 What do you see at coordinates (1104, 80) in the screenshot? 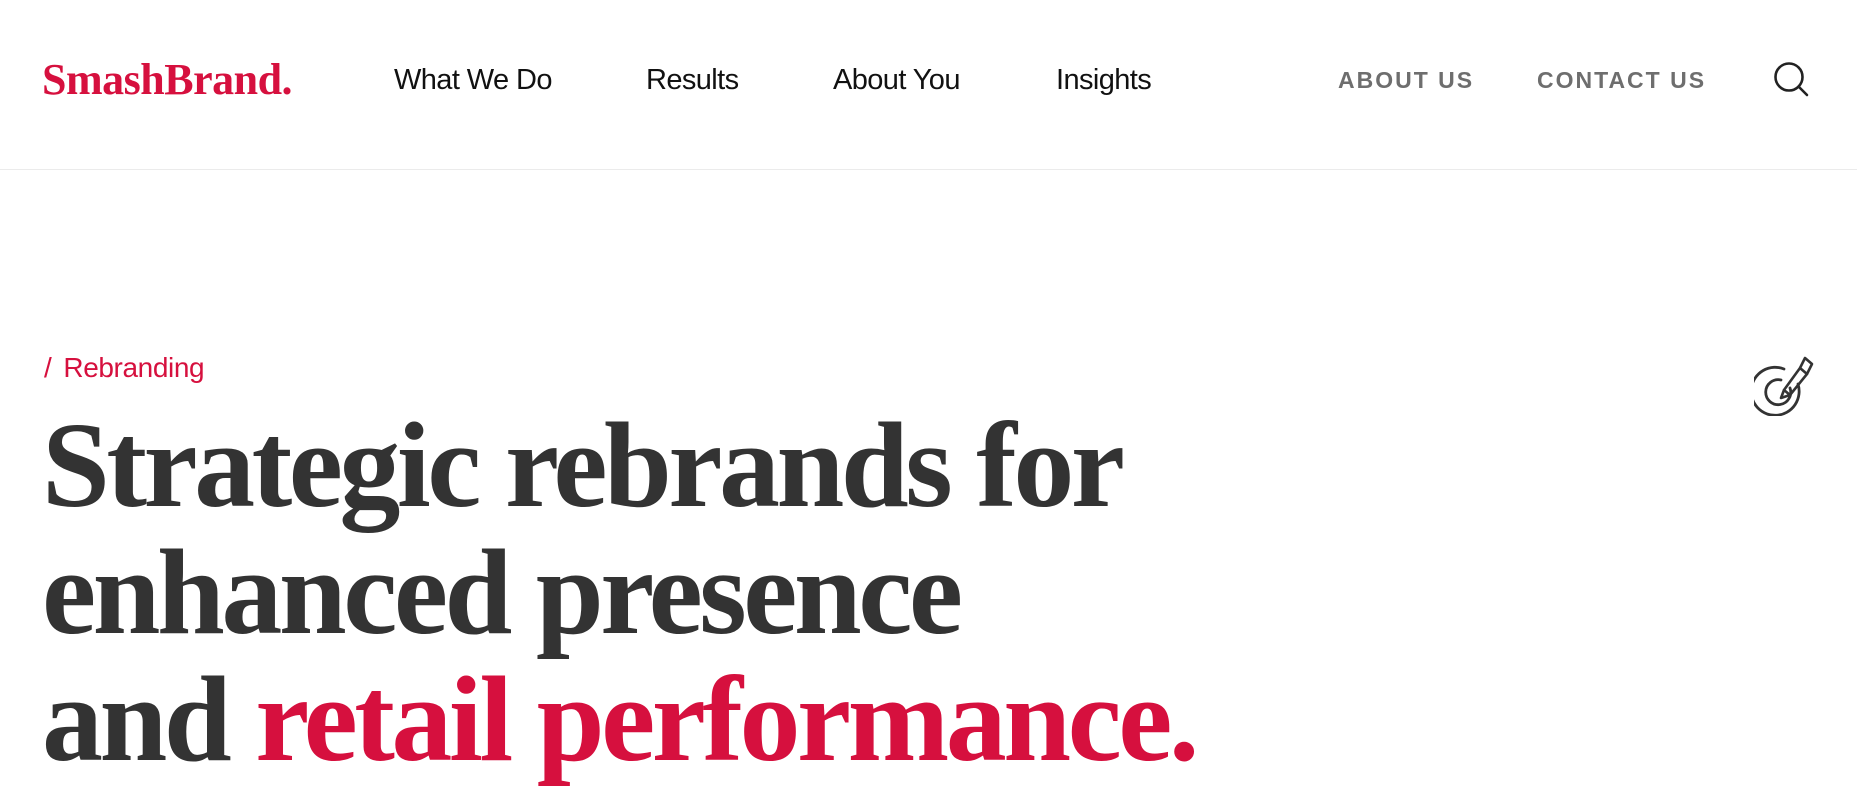
I see `nav-insights: Insights` at bounding box center [1104, 80].